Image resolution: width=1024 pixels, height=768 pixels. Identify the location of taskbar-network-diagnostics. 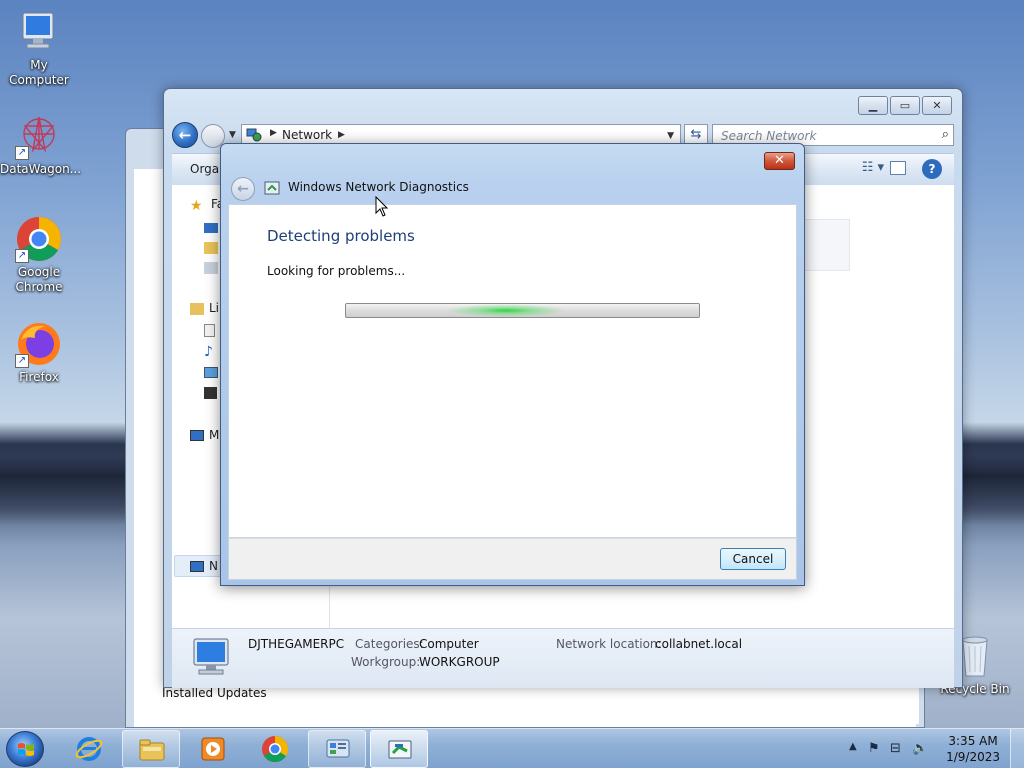
(399, 749).